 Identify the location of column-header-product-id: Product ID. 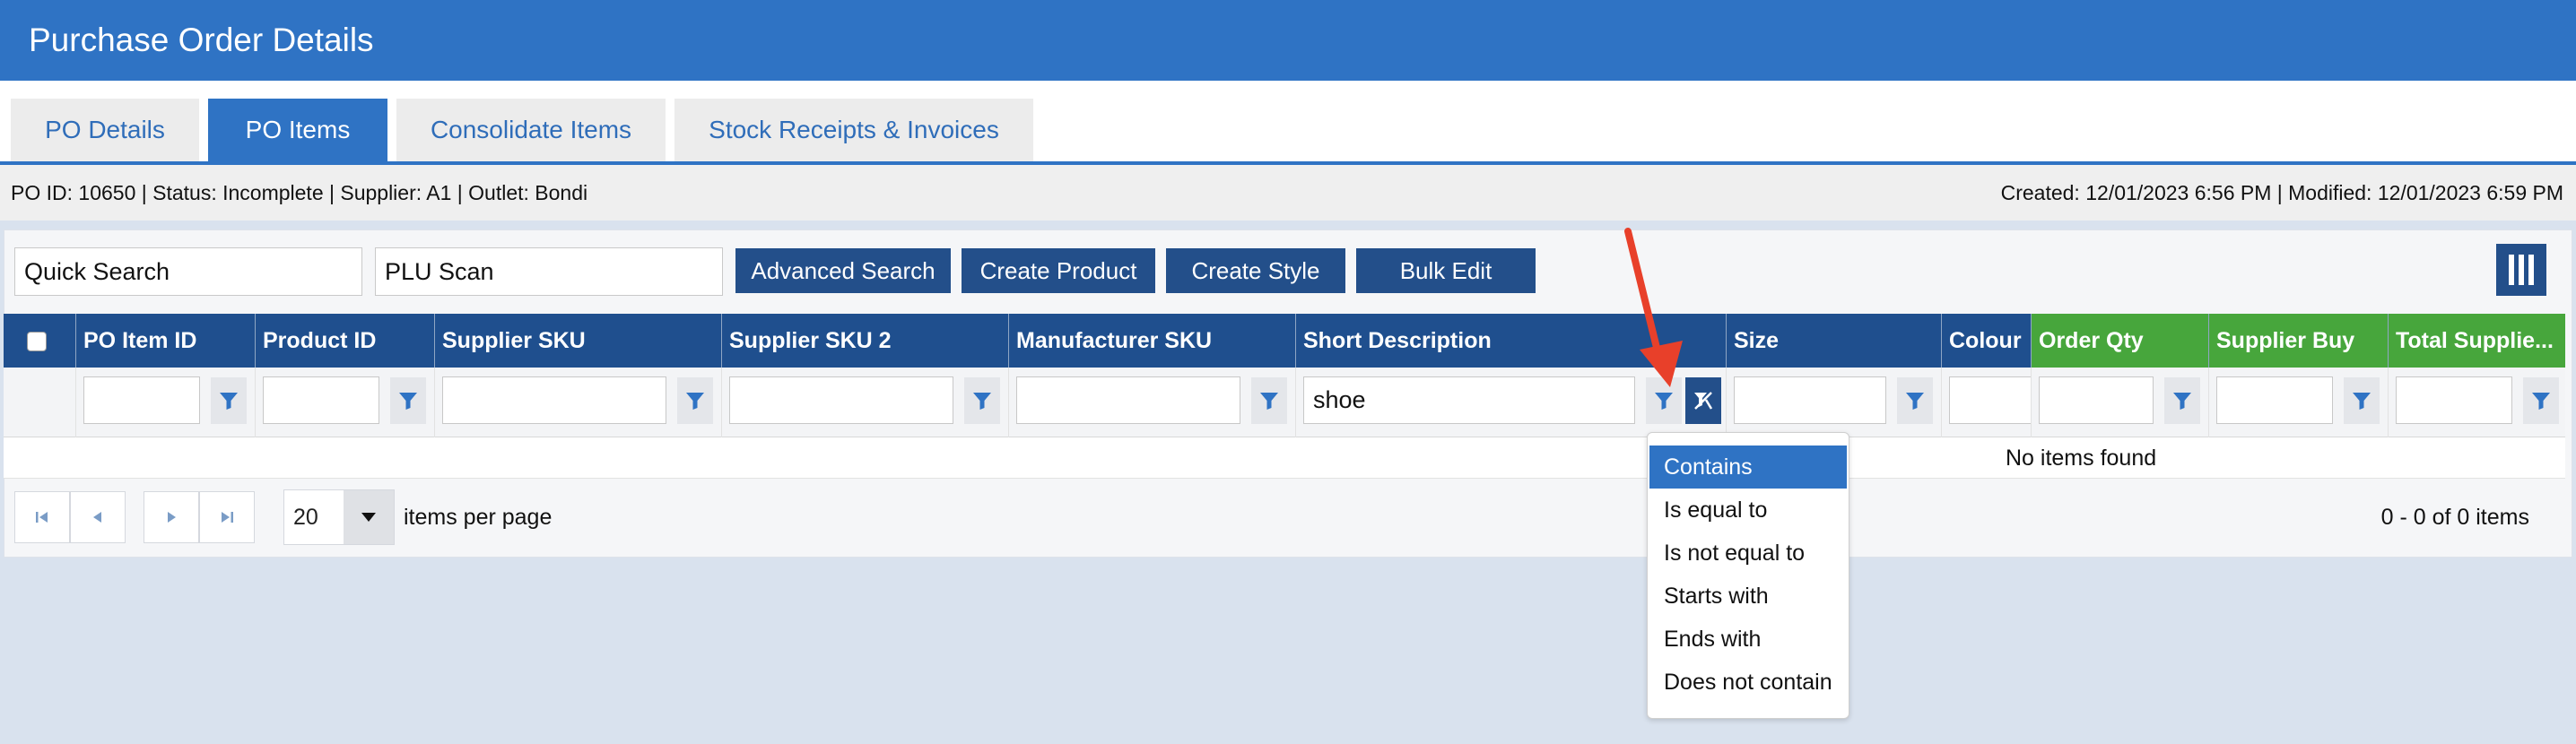
(344, 341).